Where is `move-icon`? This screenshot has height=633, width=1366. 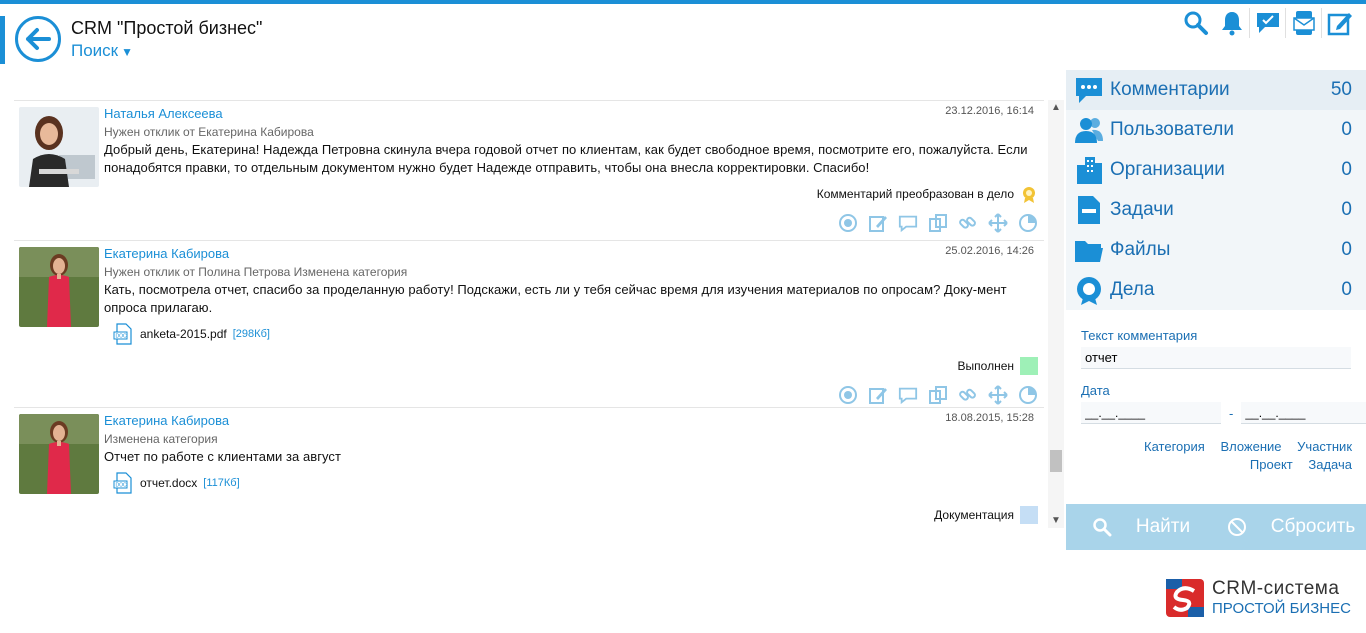 move-icon is located at coordinates (998, 395).